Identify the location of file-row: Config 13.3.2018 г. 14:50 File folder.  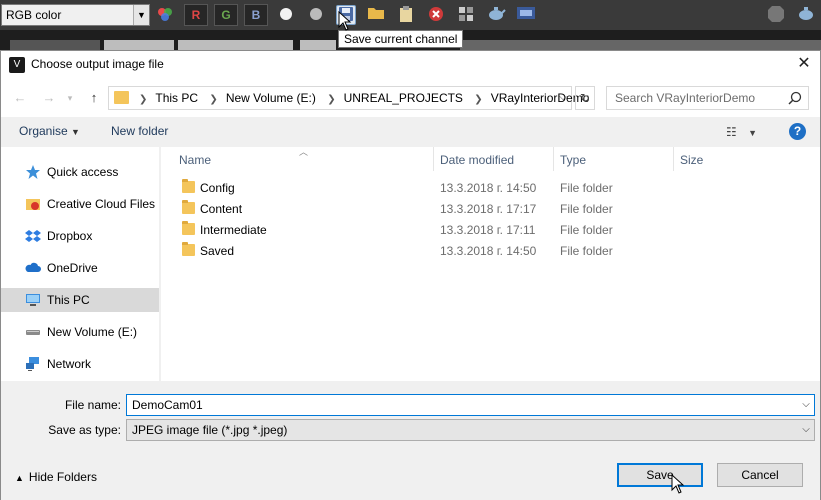
(490, 187).